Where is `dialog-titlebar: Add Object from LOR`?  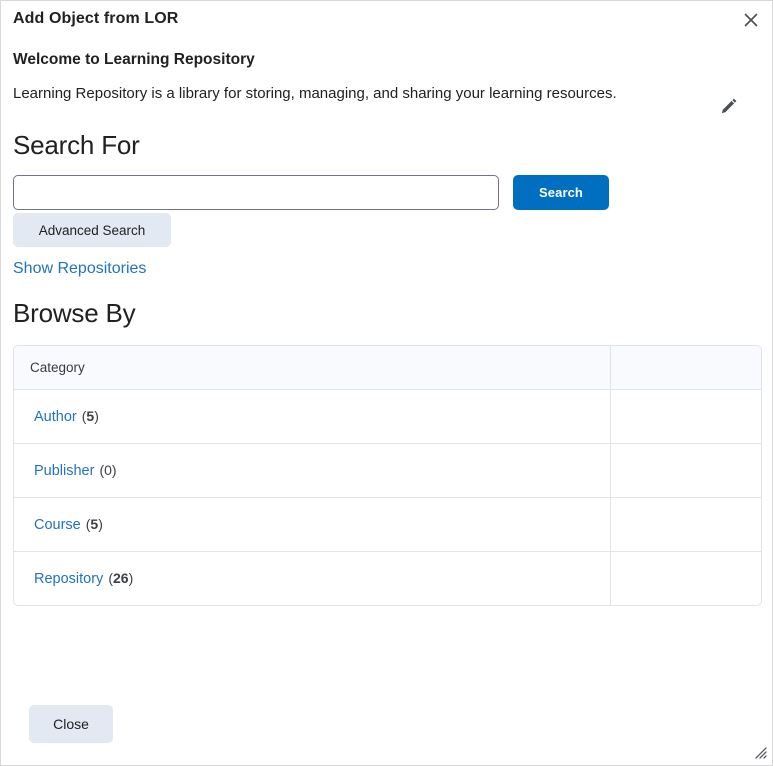 dialog-titlebar: Add Object from LOR is located at coordinates (386, 19).